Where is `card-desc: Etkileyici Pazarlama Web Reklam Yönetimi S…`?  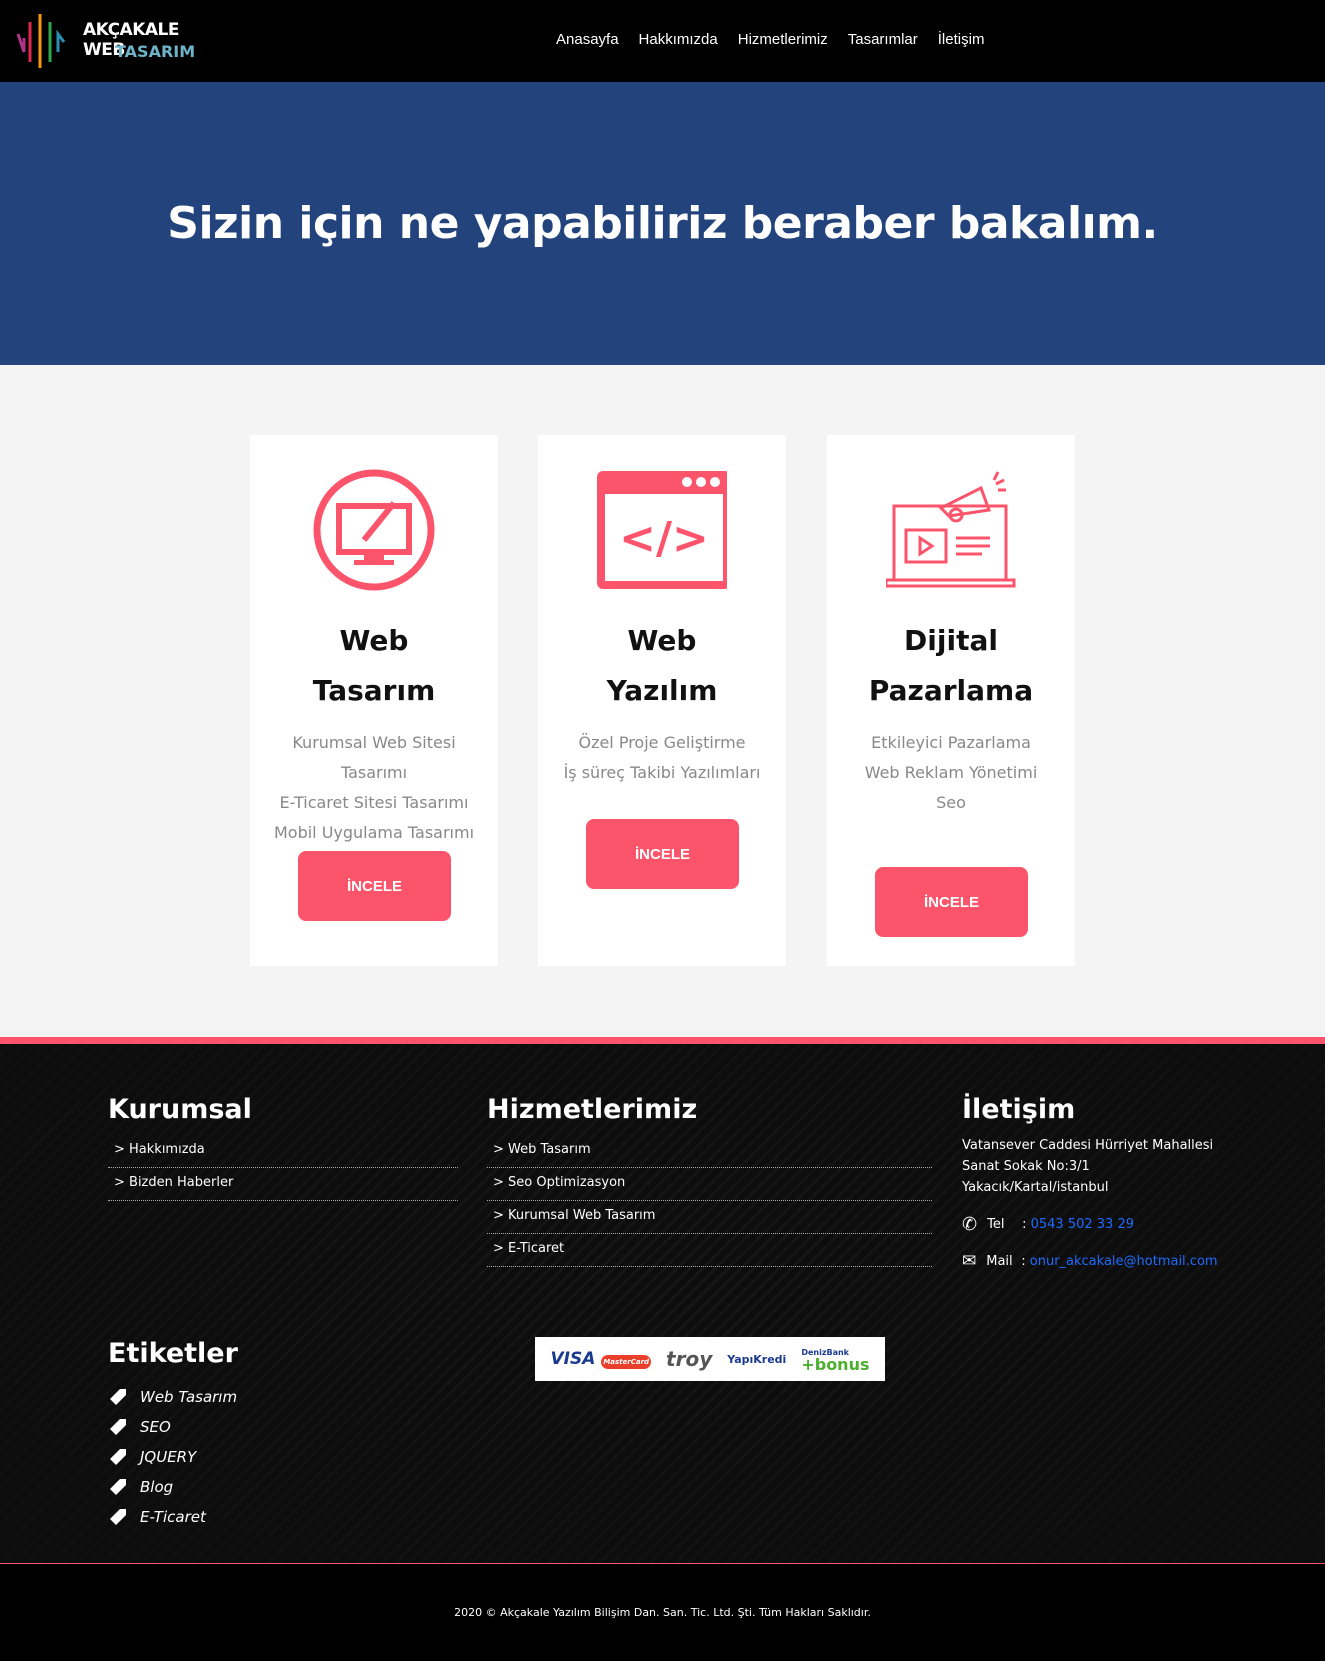
card-desc: Etkileyici Pazarlama Web Reklam Yönetimi S… is located at coordinates (951, 772).